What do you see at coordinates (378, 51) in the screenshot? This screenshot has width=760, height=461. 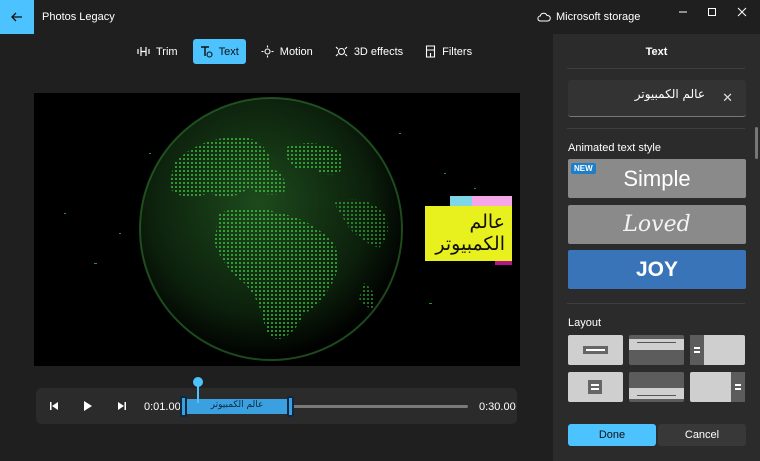 I see `tab-label: 3D effects` at bounding box center [378, 51].